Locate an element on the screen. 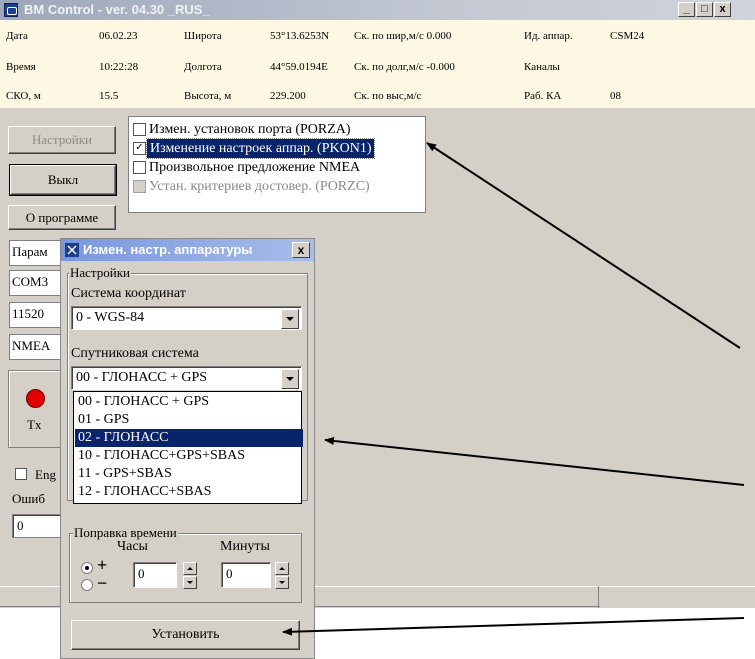 This screenshot has width=755, height=659. arrow-to-apply-button is located at coordinates (513, 626).